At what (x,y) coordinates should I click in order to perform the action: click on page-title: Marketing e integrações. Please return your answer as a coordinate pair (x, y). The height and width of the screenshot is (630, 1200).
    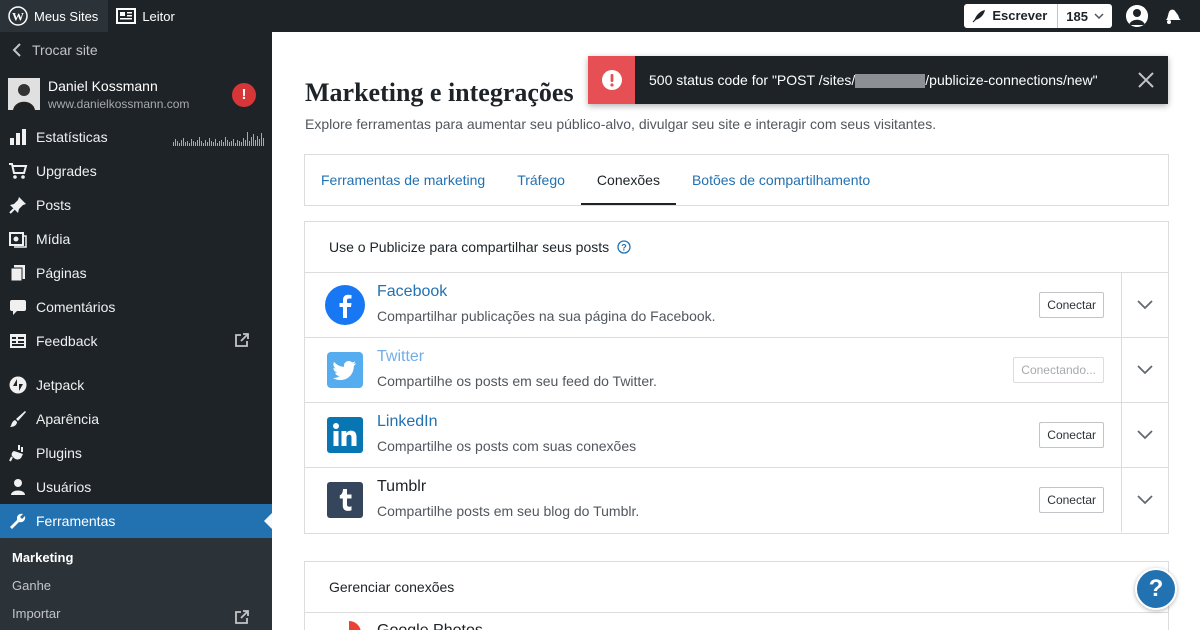
    Looking at the image, I should click on (439, 92).